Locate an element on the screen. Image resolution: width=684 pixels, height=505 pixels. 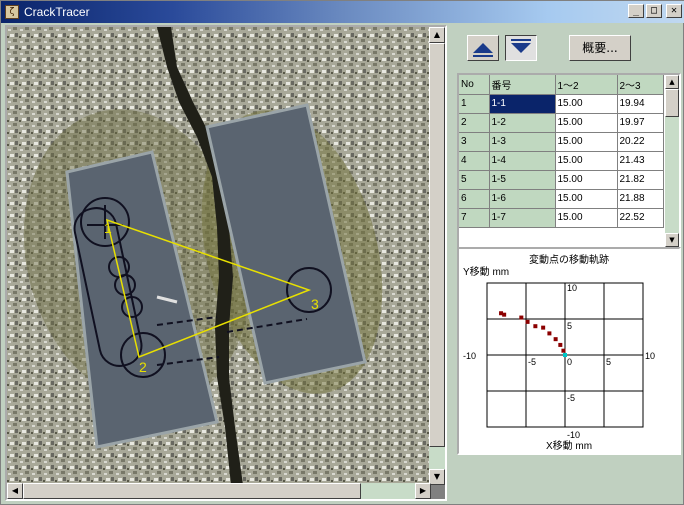
table-cell: 1-1 is located at coordinates (522, 104).